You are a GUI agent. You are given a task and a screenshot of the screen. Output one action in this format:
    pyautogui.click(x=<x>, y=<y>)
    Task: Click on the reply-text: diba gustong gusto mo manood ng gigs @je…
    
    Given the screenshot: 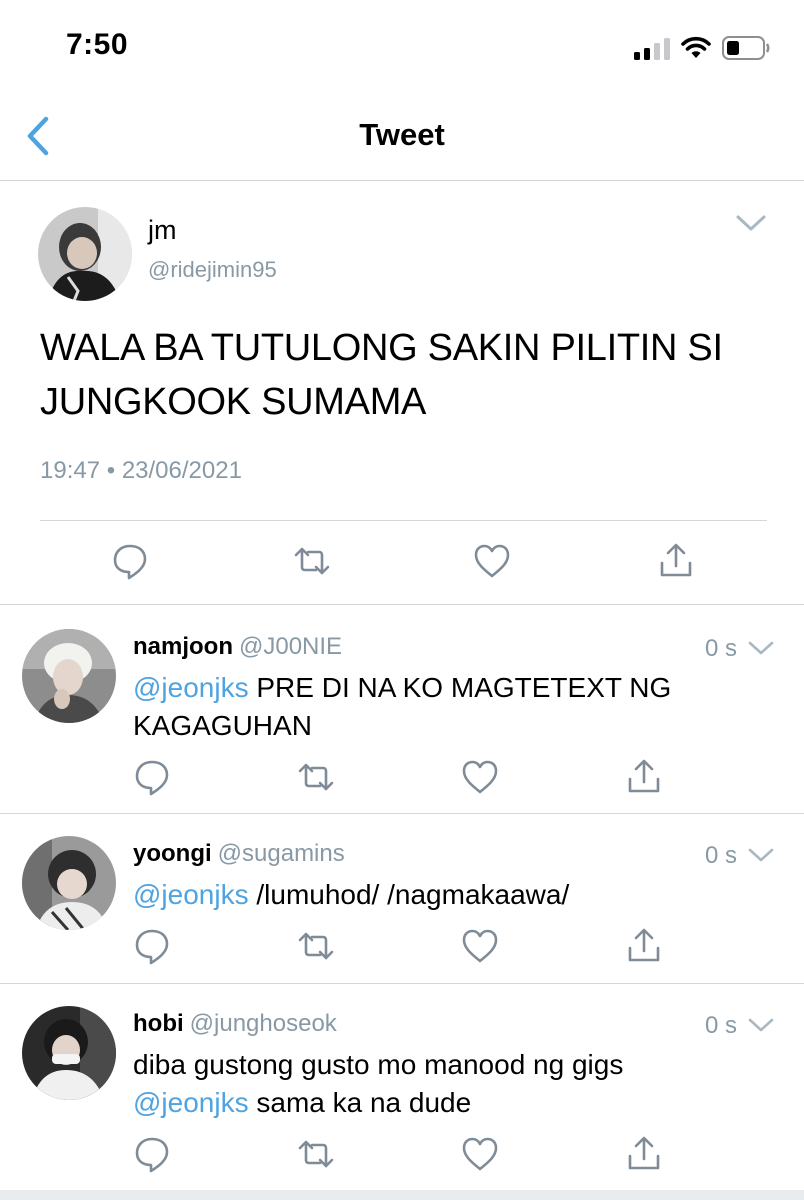 What is the action you would take?
    pyautogui.click(x=453, y=1084)
    